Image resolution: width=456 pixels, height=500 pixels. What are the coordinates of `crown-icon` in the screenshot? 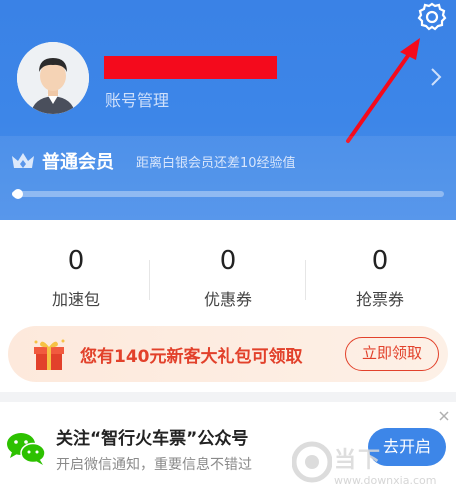 It's located at (23, 160).